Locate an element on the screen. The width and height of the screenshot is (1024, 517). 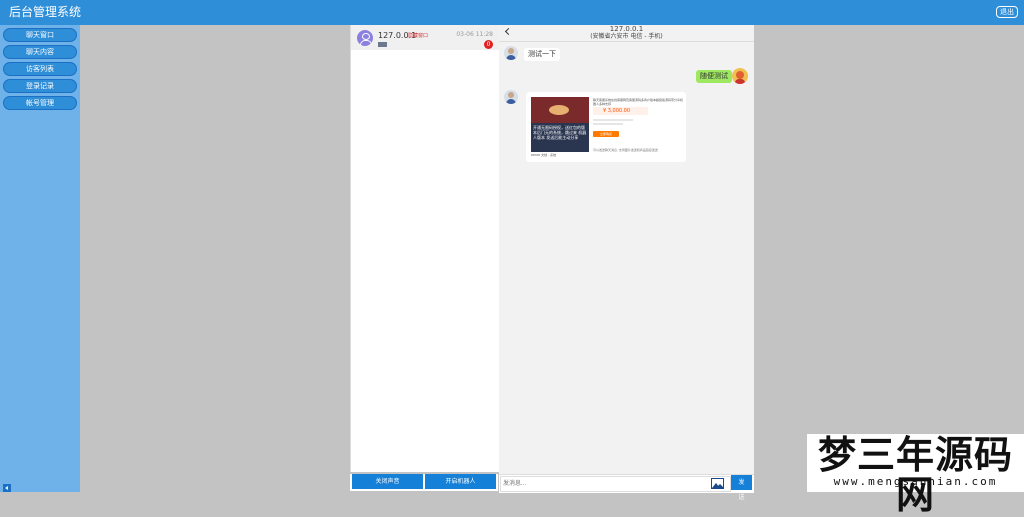
sidebar-item-visitors: 访客列表 is located at coordinates (40, 69).